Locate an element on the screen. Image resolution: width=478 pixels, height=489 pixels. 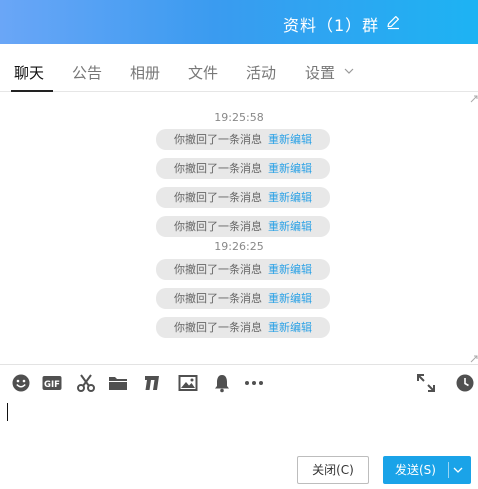
scissors-icon is located at coordinates (86, 383).